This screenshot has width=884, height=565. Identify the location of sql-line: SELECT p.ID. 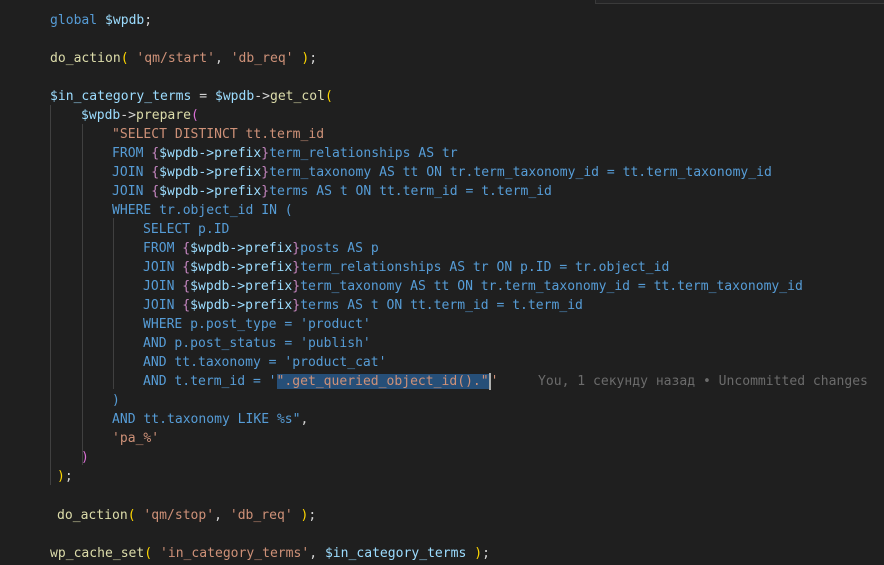
(186, 229).